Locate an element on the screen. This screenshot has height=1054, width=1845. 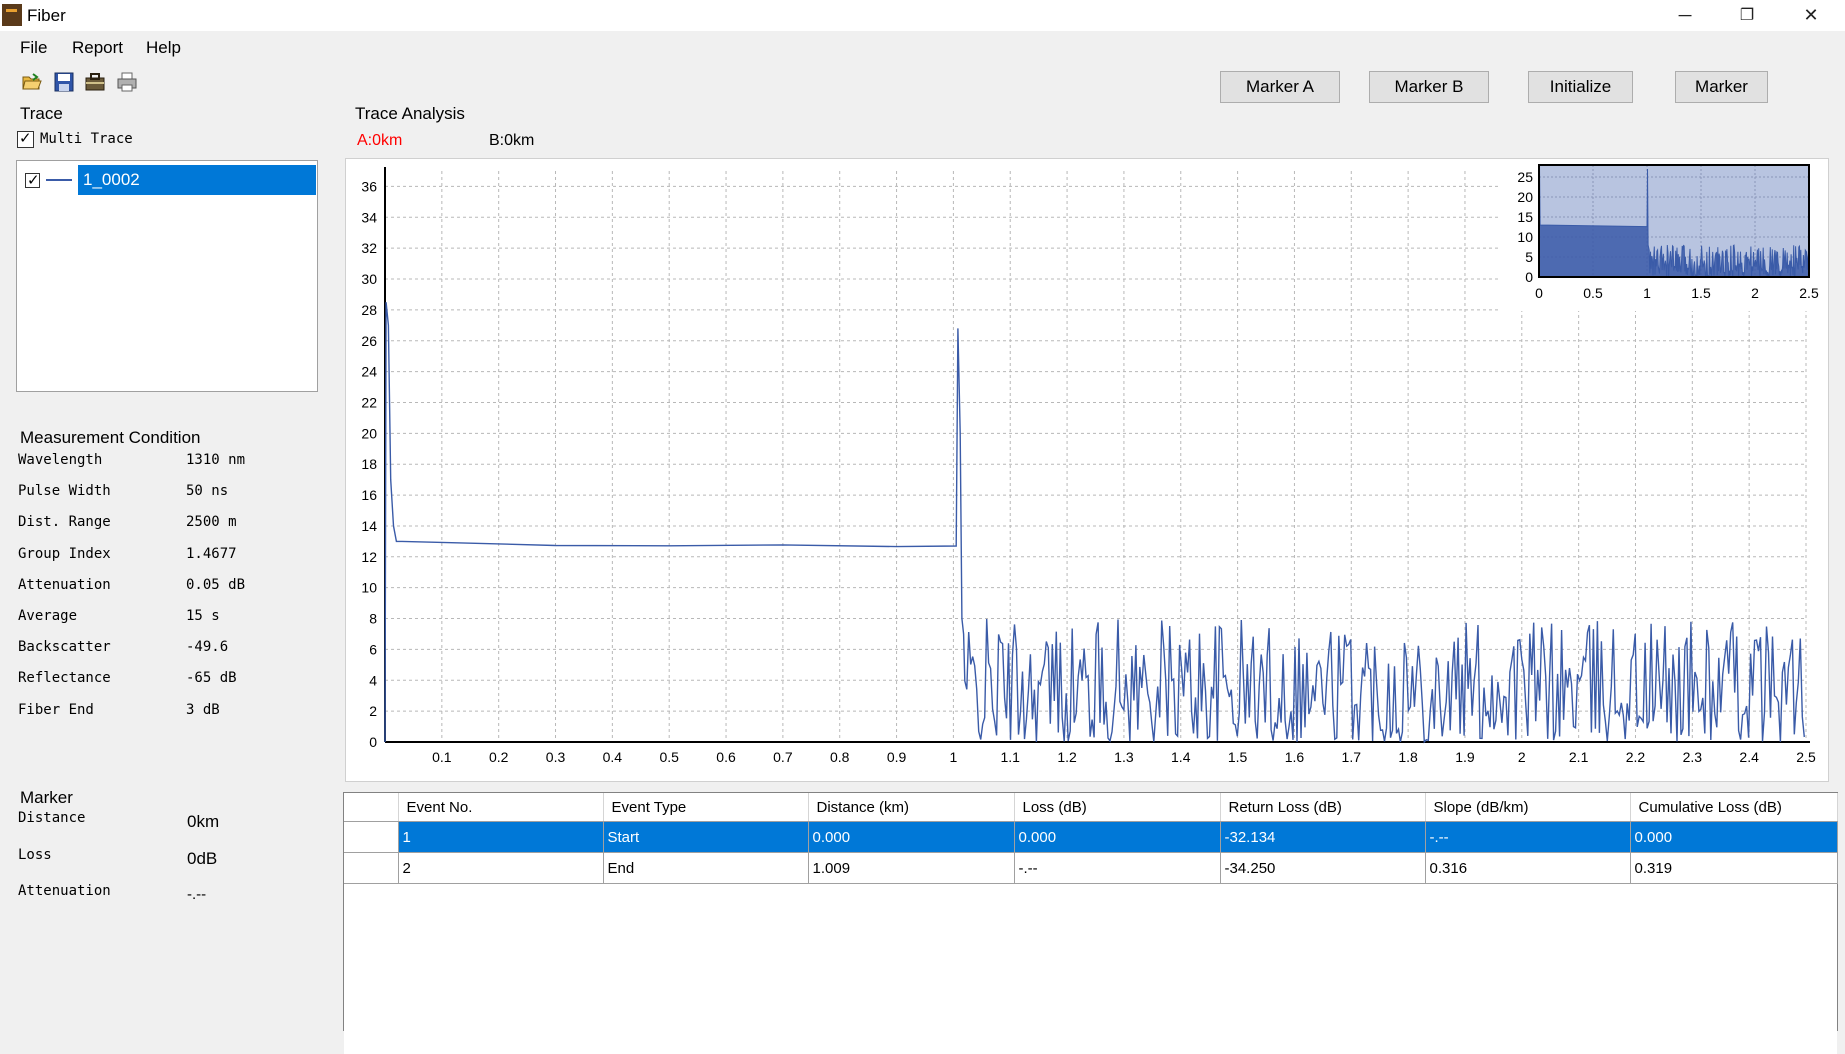
measurement-value: 1.4677 is located at coordinates (211, 553).